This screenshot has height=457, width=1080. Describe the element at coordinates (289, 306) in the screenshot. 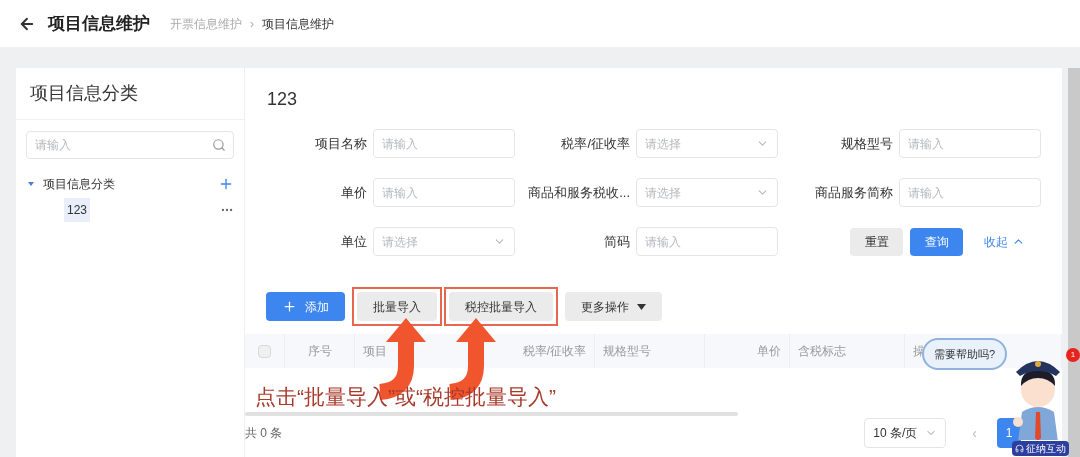

I see `plus-icon` at that location.